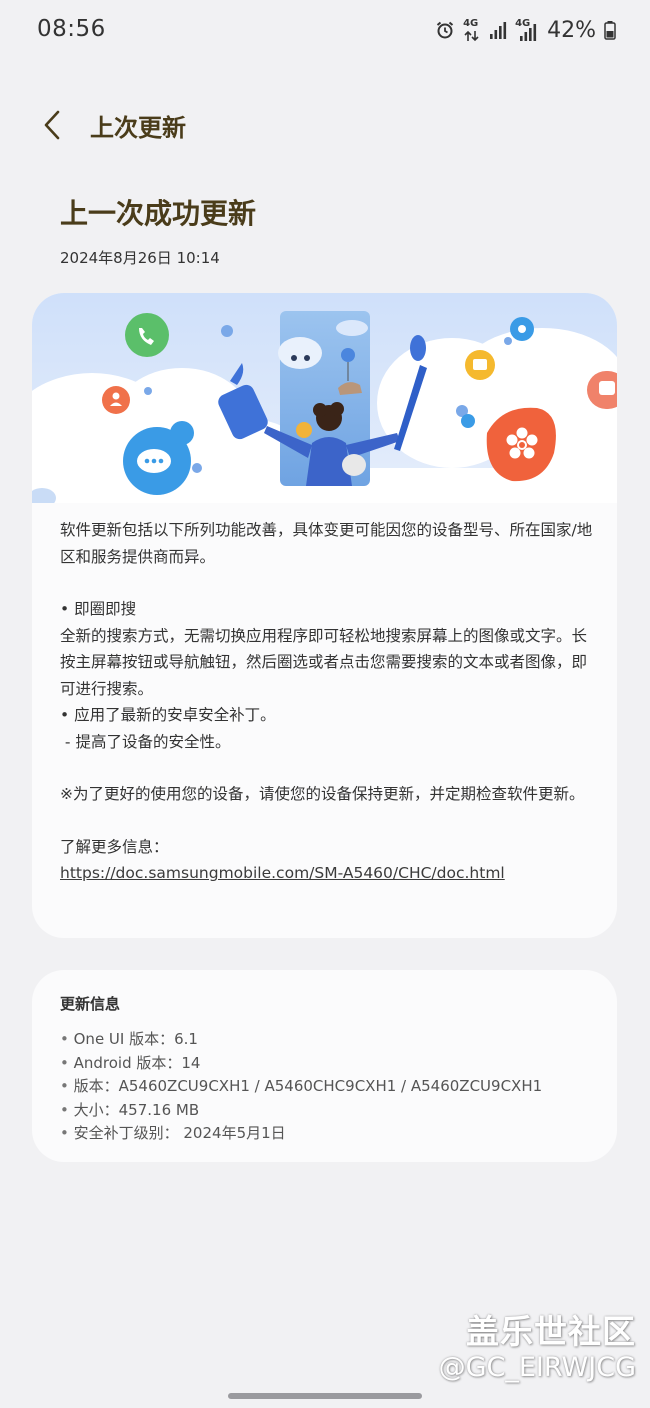 The width and height of the screenshot is (650, 1408). I want to click on home-indicator, so click(325, 1396).